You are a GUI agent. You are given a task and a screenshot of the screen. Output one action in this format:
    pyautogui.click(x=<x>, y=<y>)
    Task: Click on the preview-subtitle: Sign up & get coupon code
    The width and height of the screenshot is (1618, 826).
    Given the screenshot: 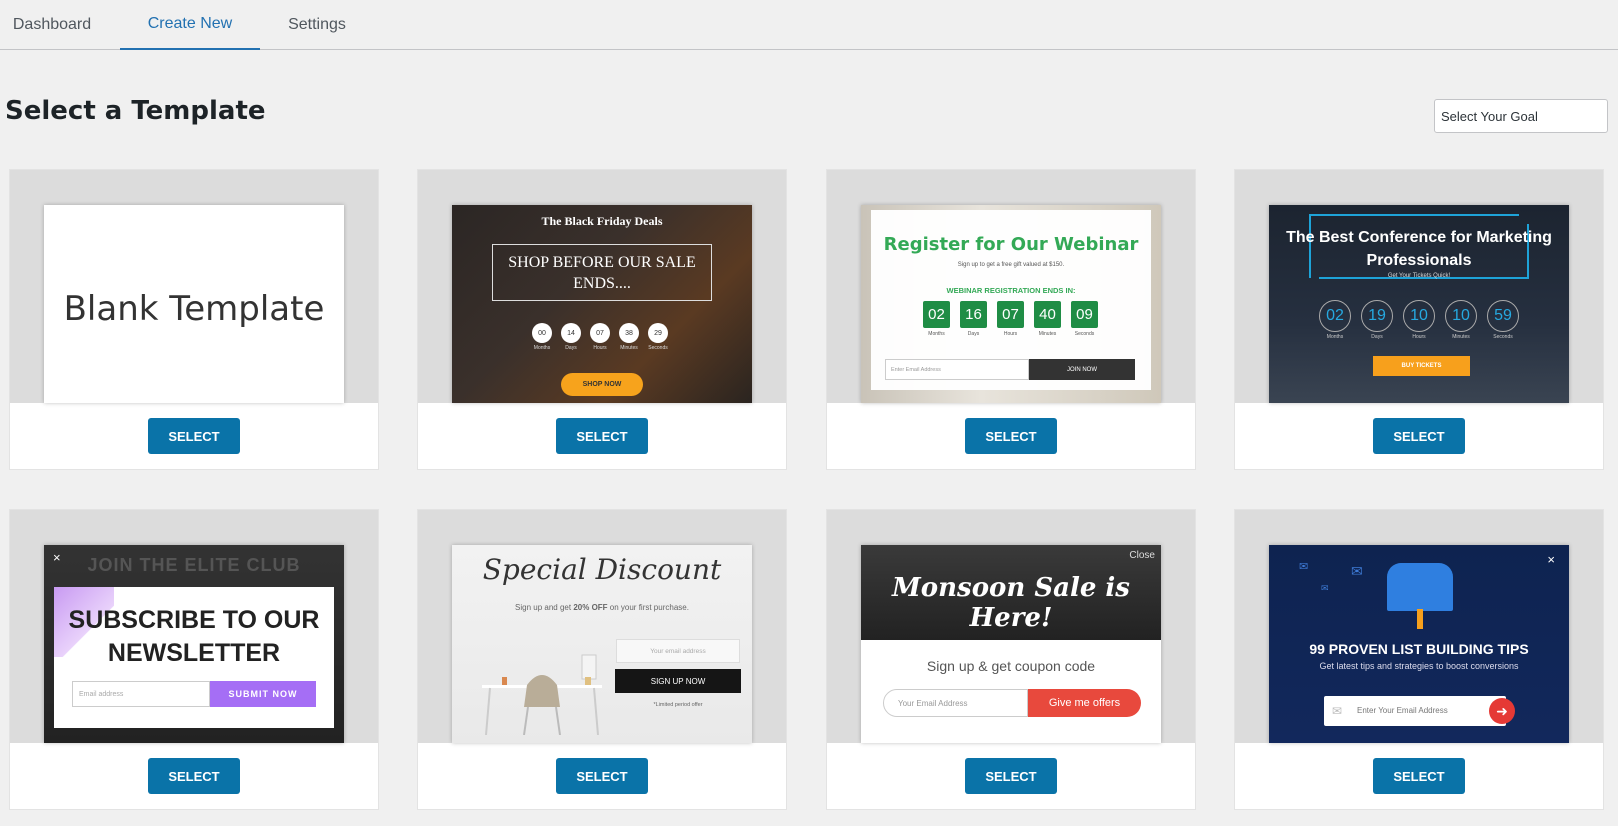 What is the action you would take?
    pyautogui.click(x=1011, y=666)
    